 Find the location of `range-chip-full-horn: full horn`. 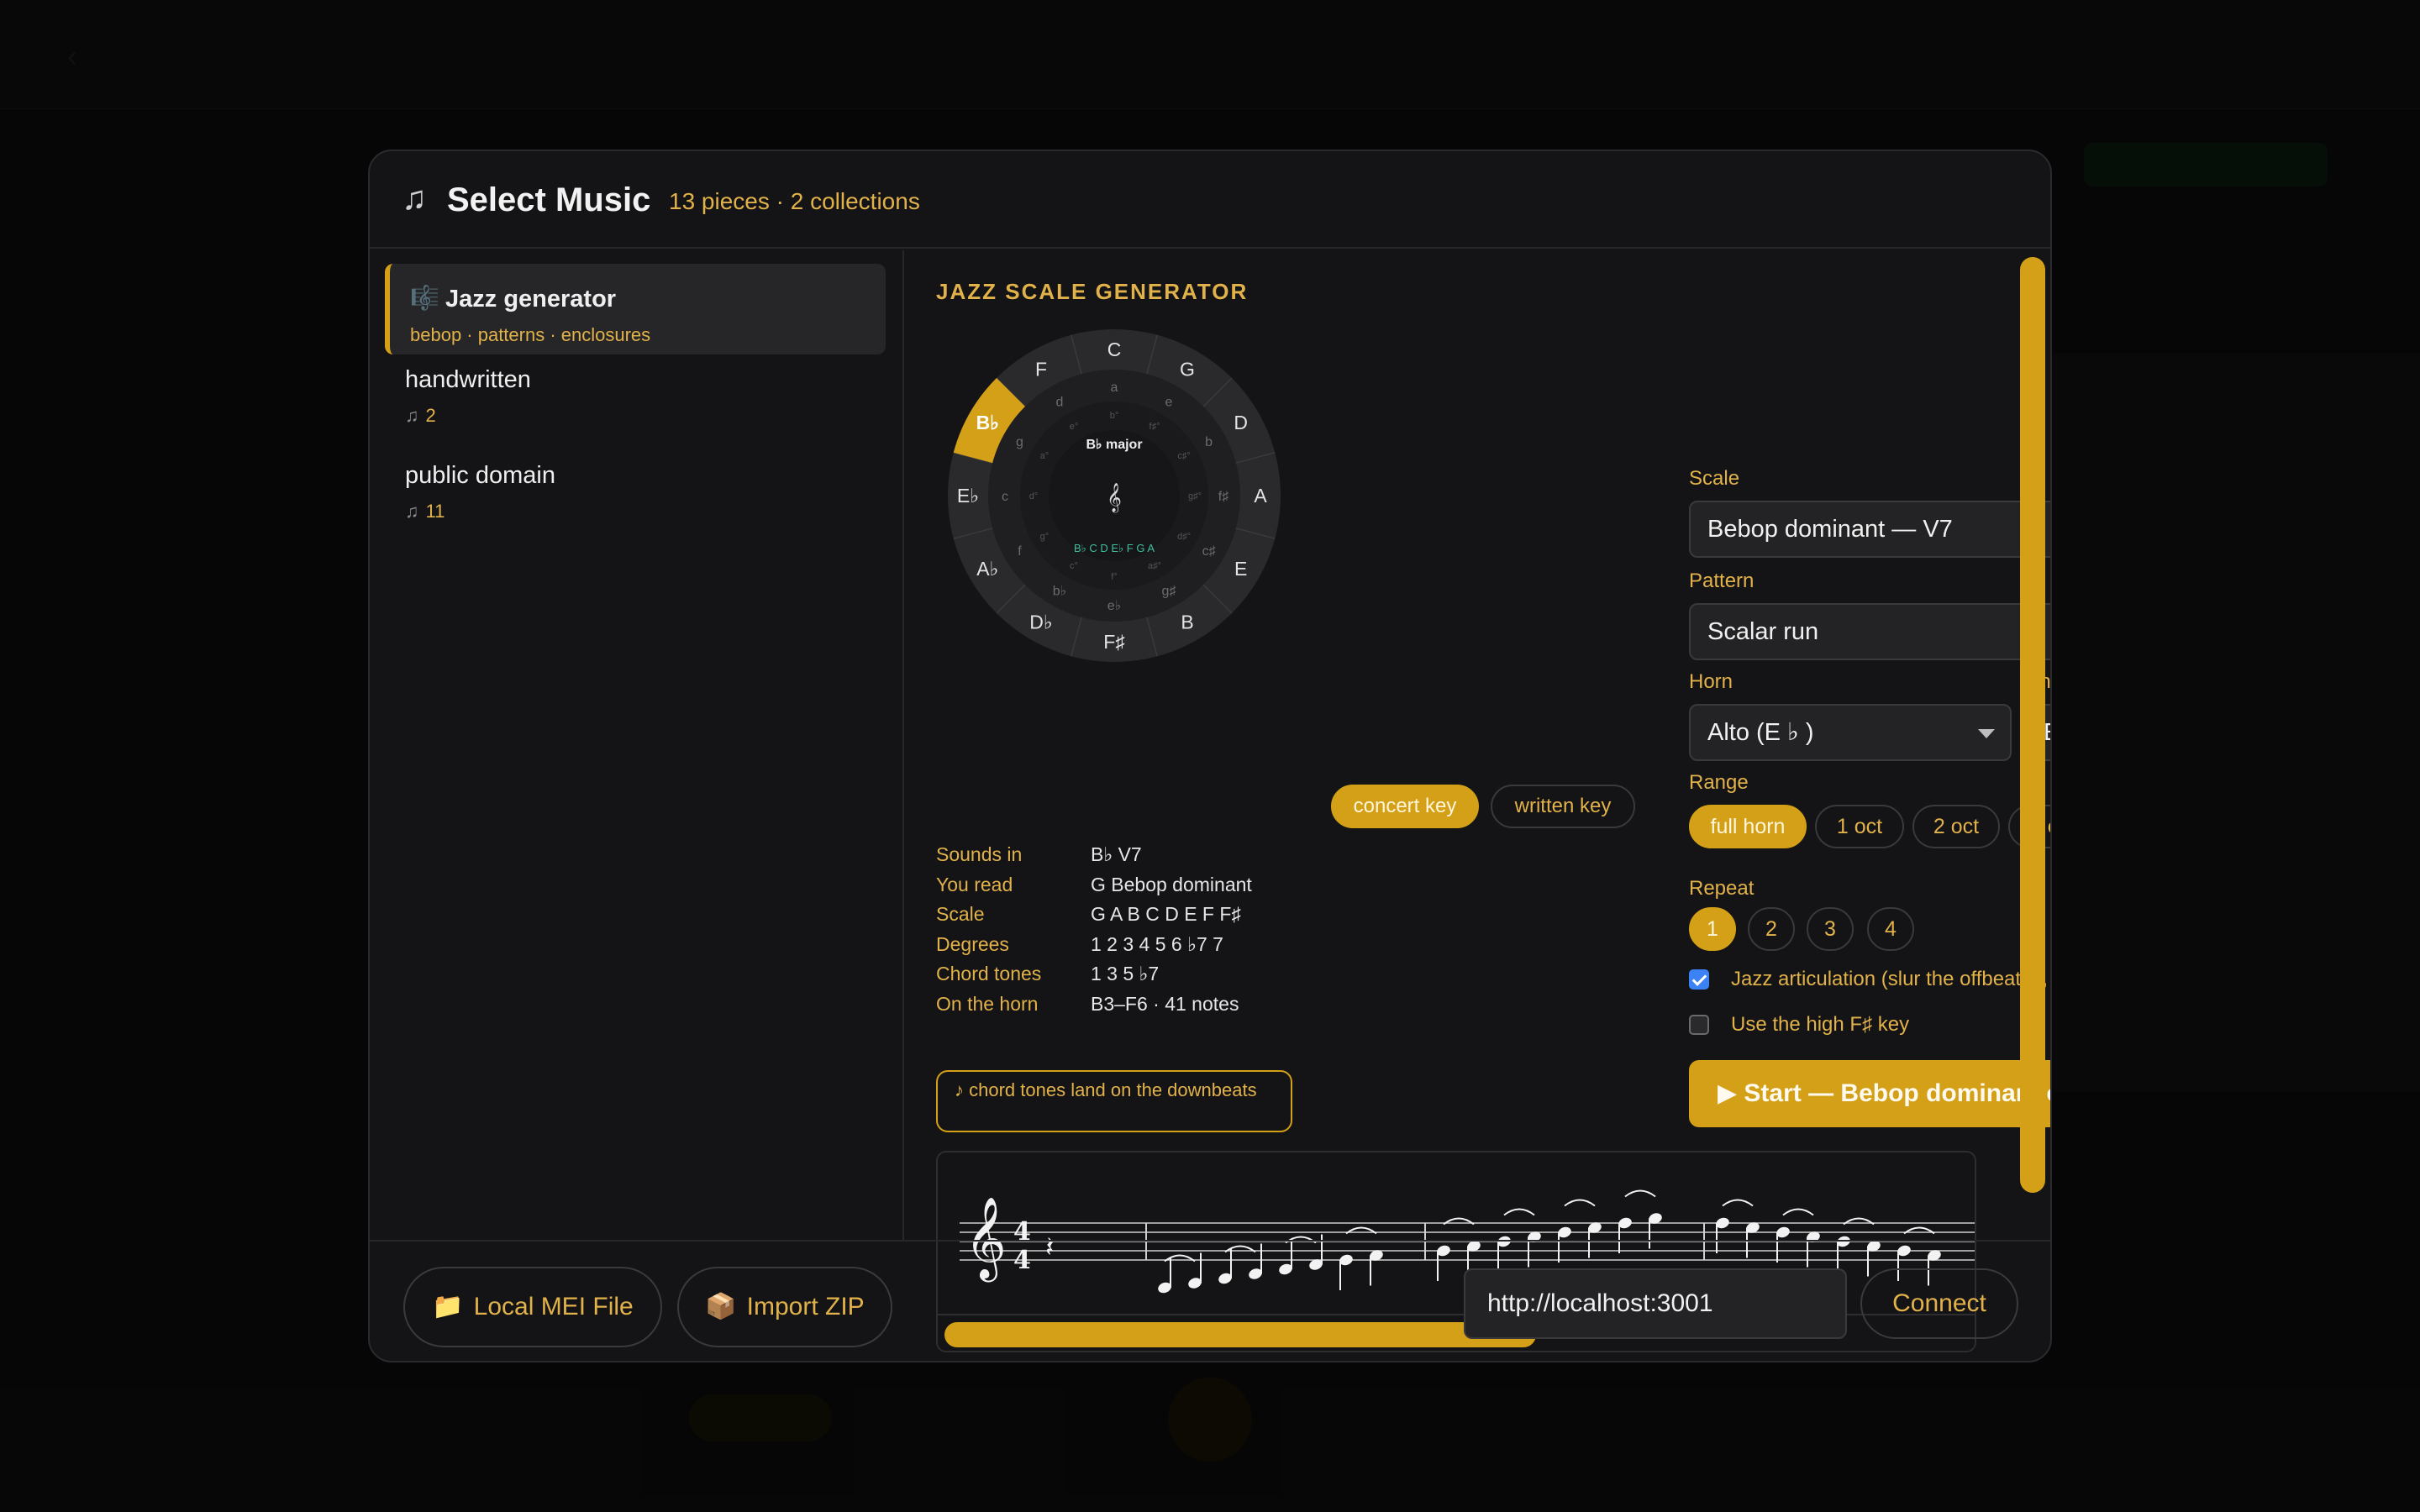

range-chip-full-horn: full horn is located at coordinates (1748, 826).